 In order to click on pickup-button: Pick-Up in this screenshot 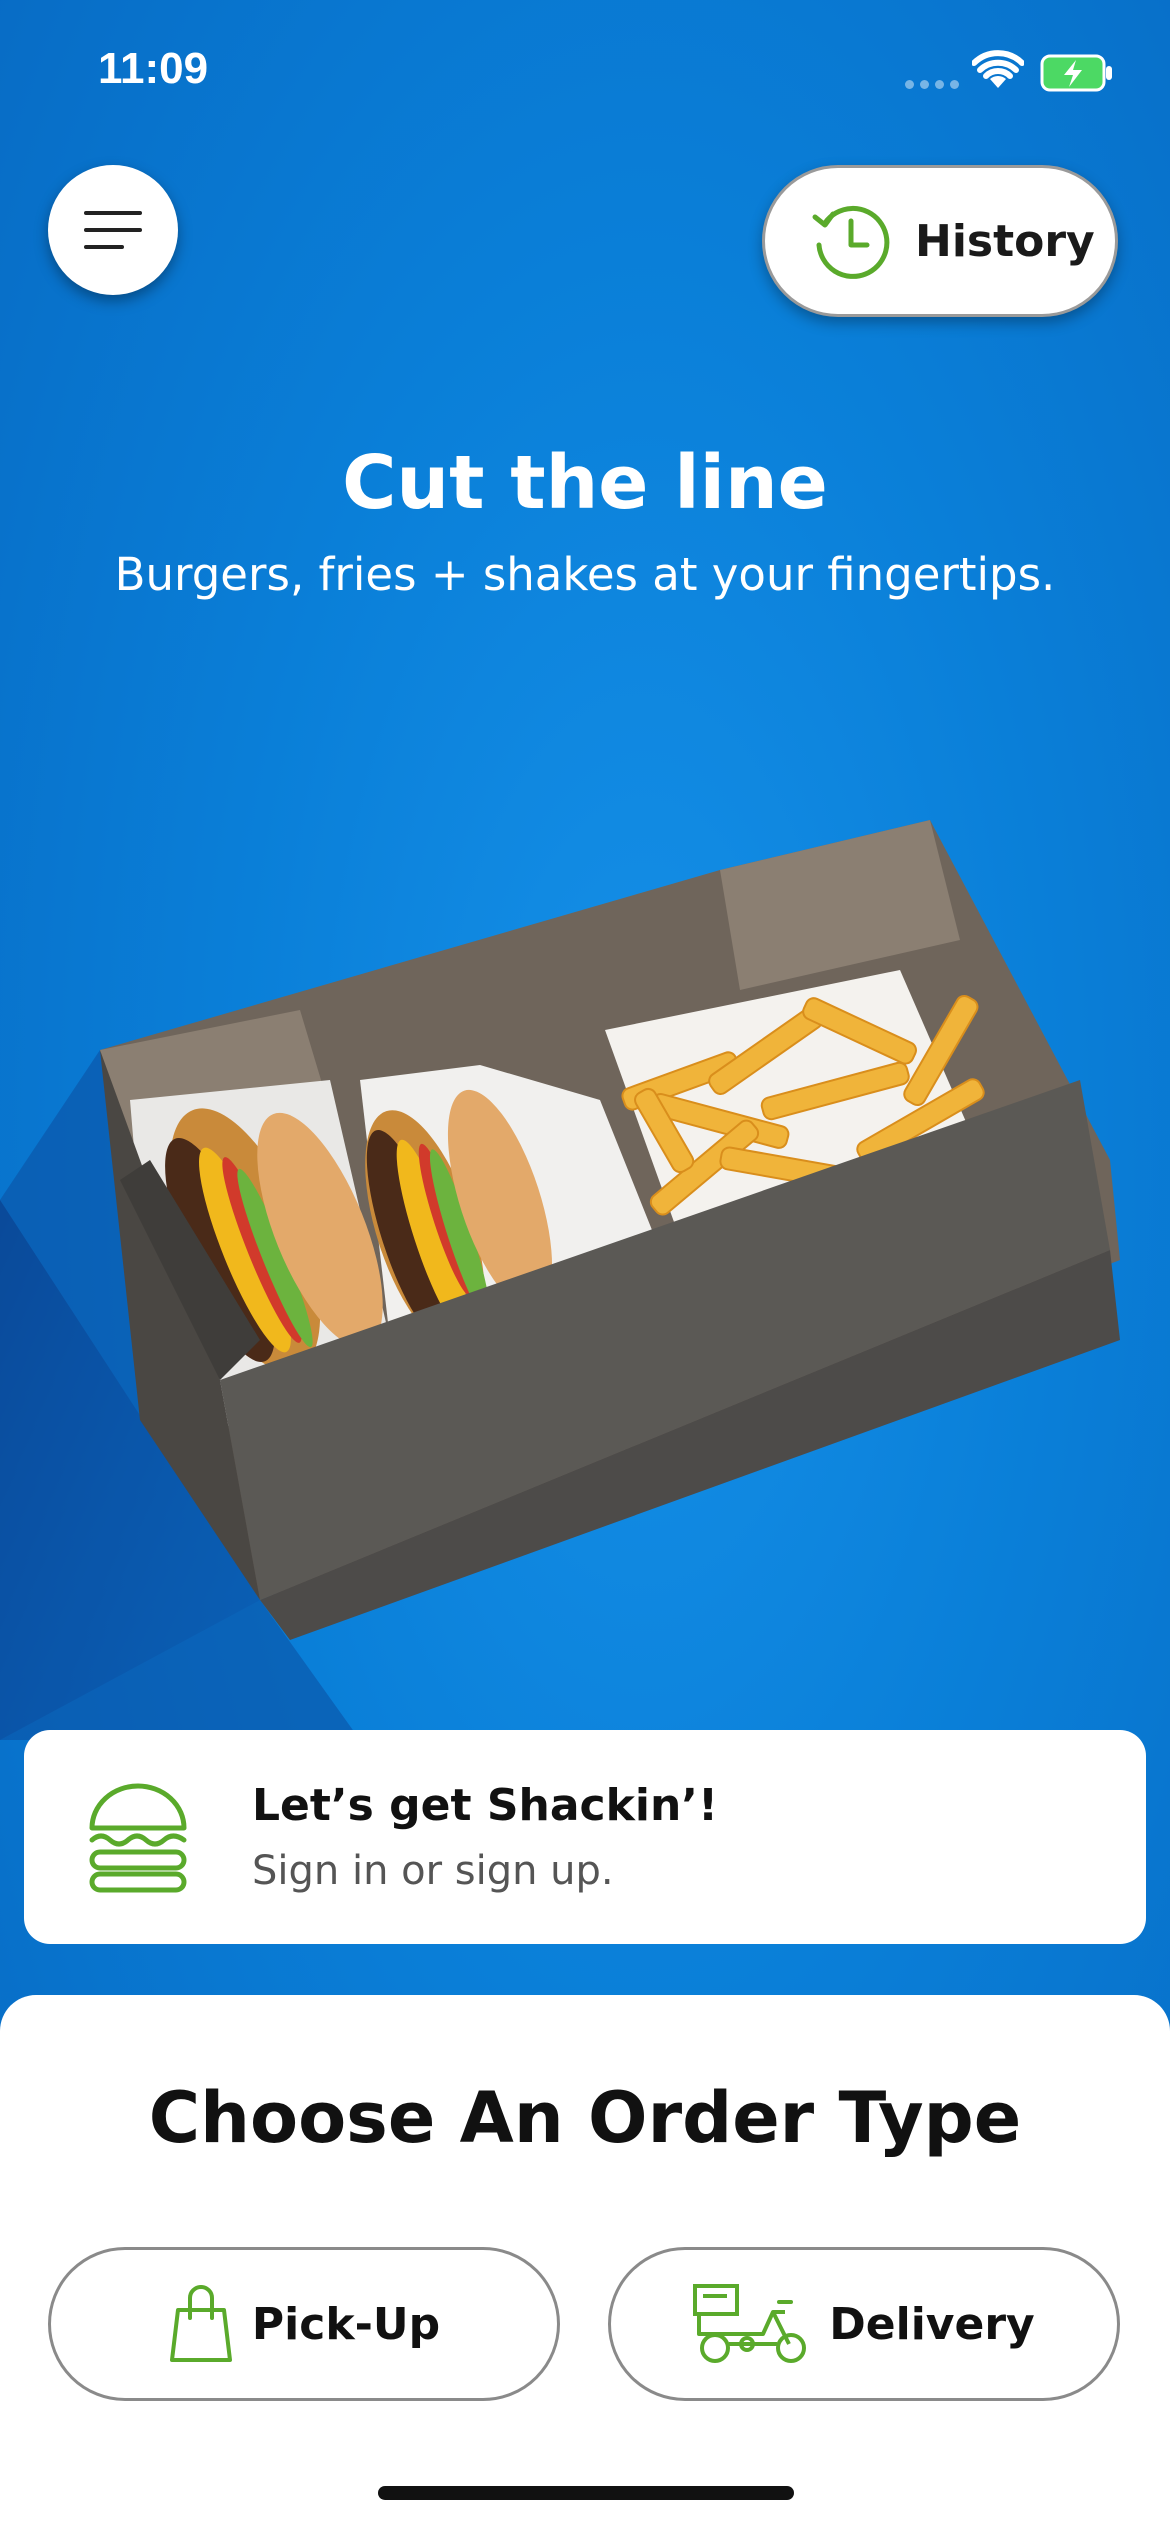, I will do `click(304, 2324)`.